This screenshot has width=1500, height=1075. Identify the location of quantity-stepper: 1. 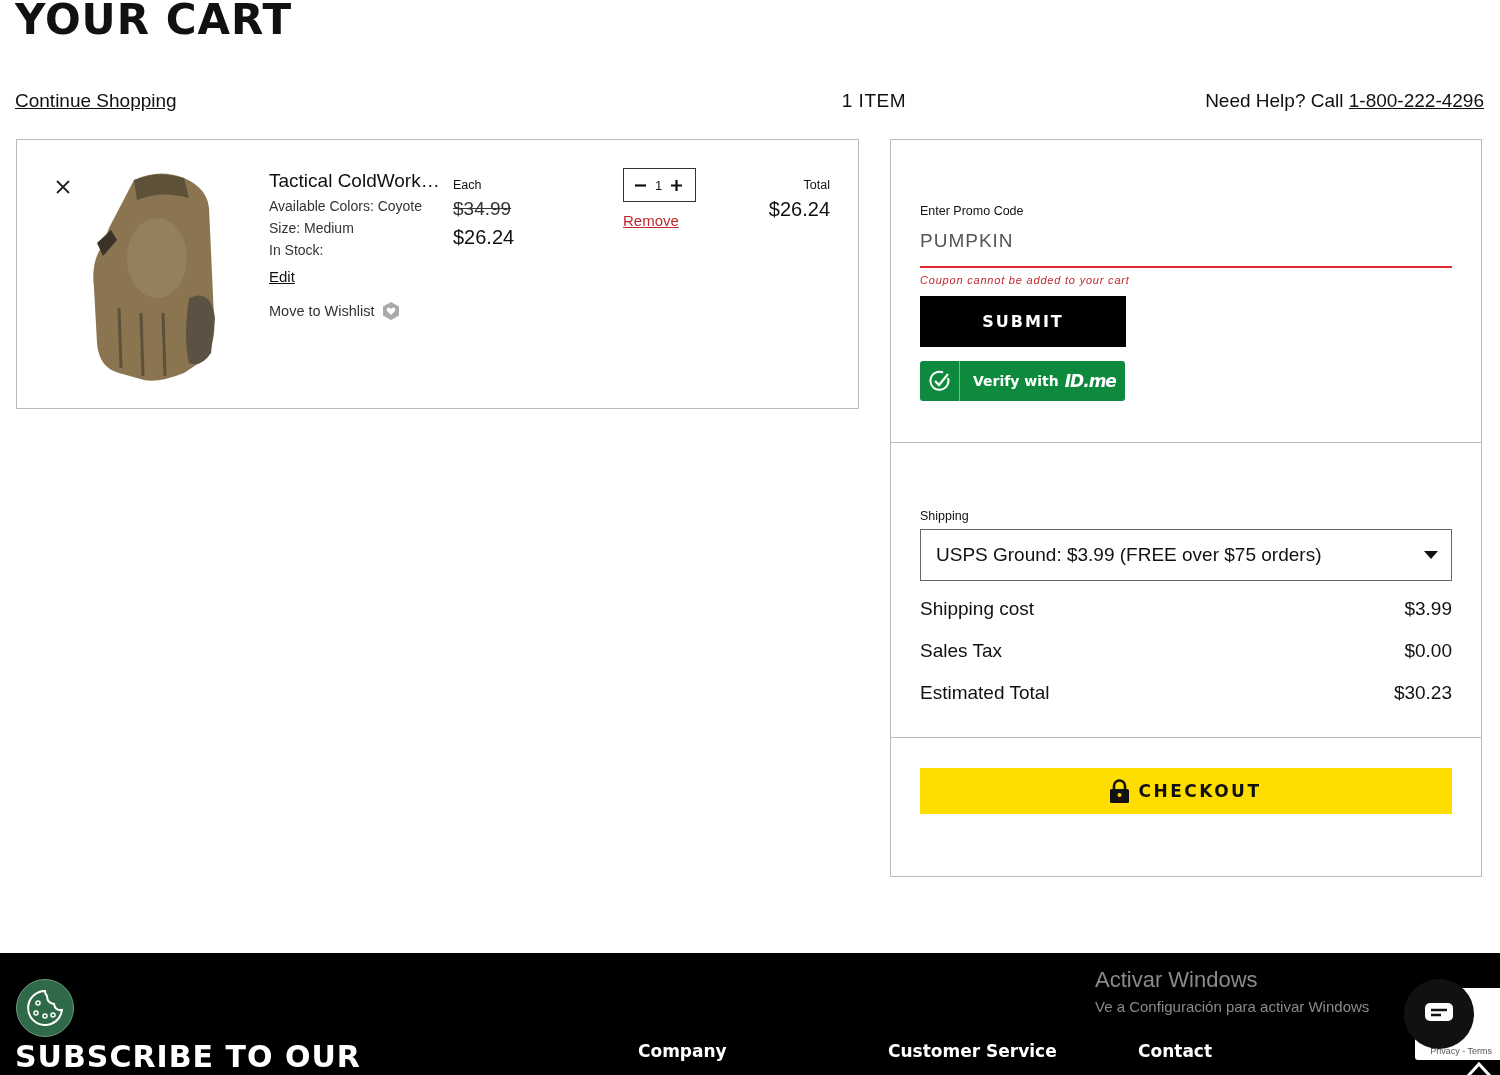
(660, 185).